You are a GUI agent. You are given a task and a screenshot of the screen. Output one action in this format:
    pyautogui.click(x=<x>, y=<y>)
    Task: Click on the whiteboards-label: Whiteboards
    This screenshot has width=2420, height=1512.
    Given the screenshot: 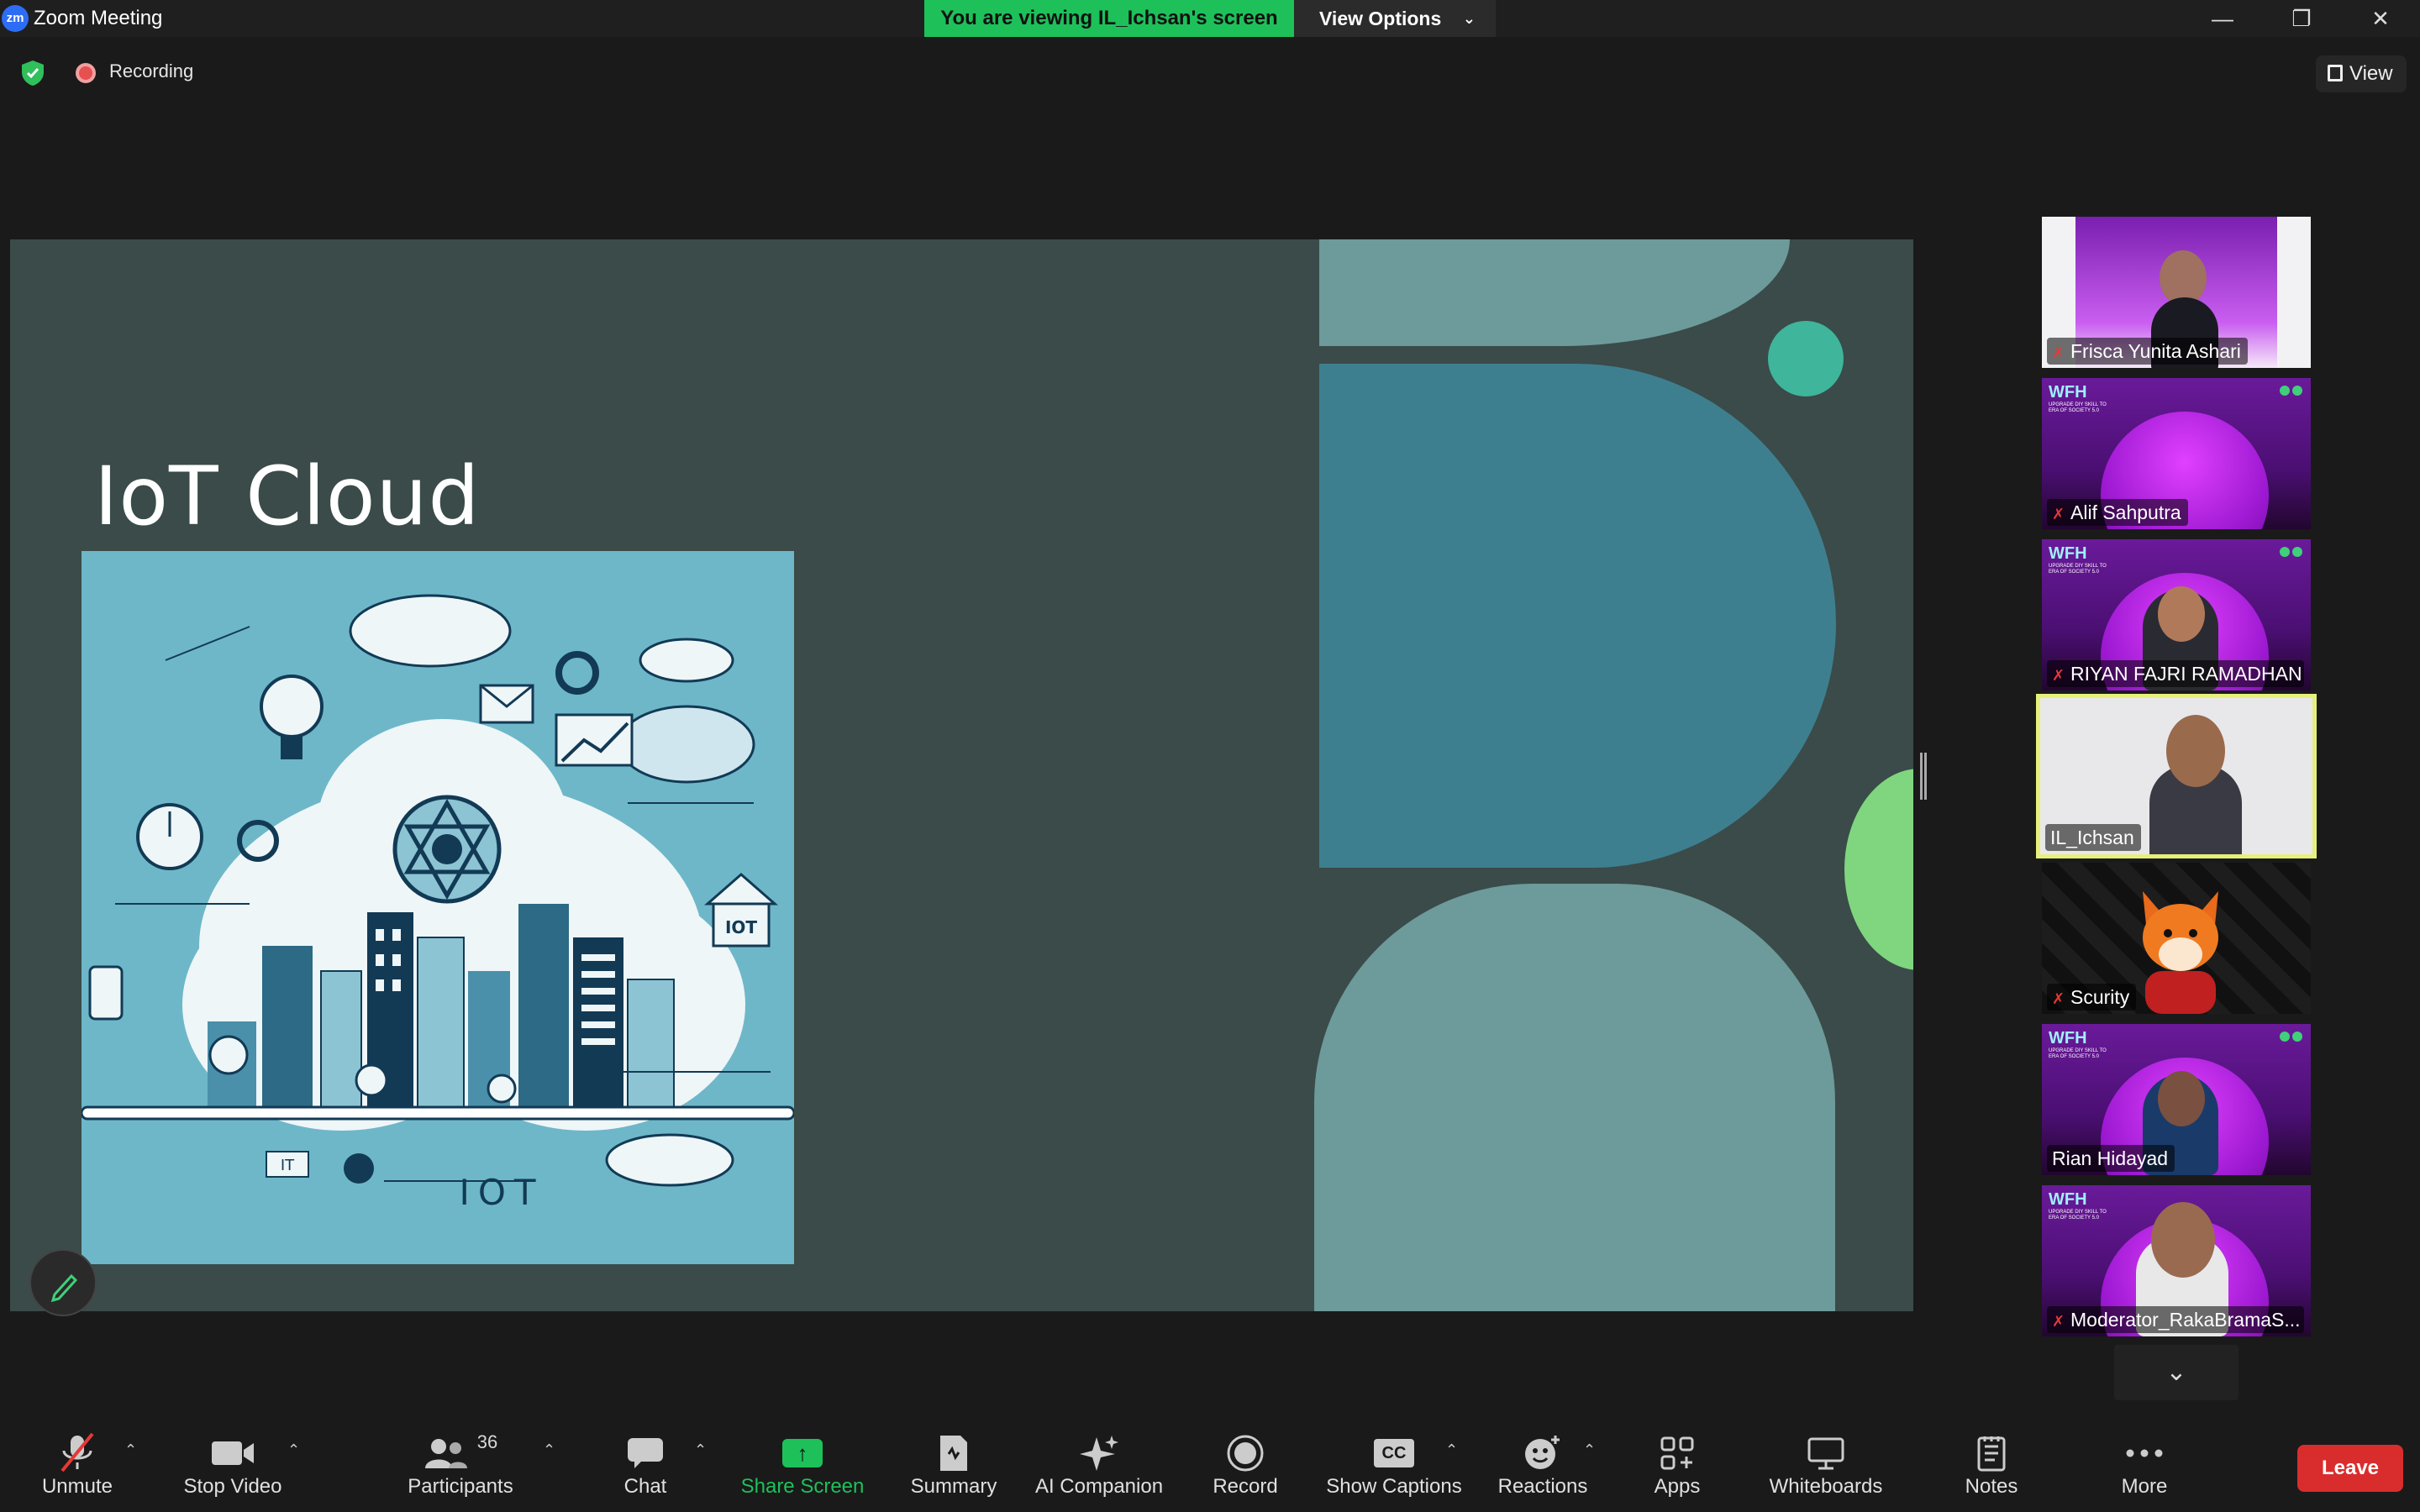 What is the action you would take?
    pyautogui.click(x=1826, y=1486)
    